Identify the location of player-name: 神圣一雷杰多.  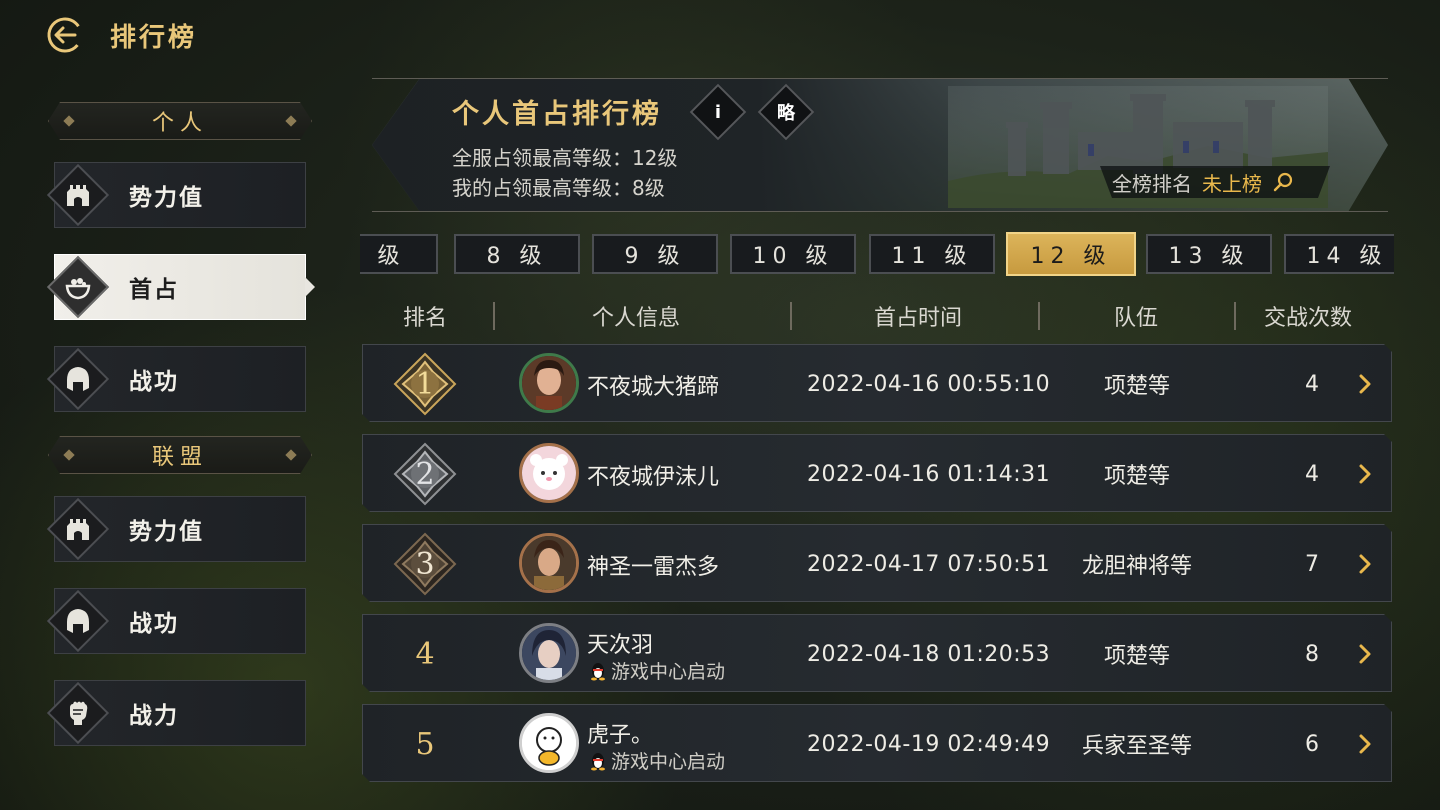
(653, 567).